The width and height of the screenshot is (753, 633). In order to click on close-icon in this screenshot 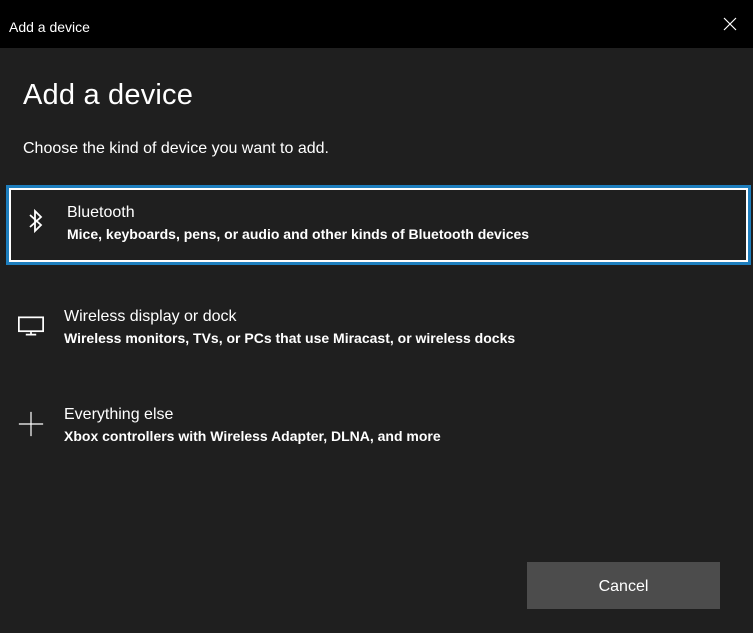, I will do `click(730, 24)`.